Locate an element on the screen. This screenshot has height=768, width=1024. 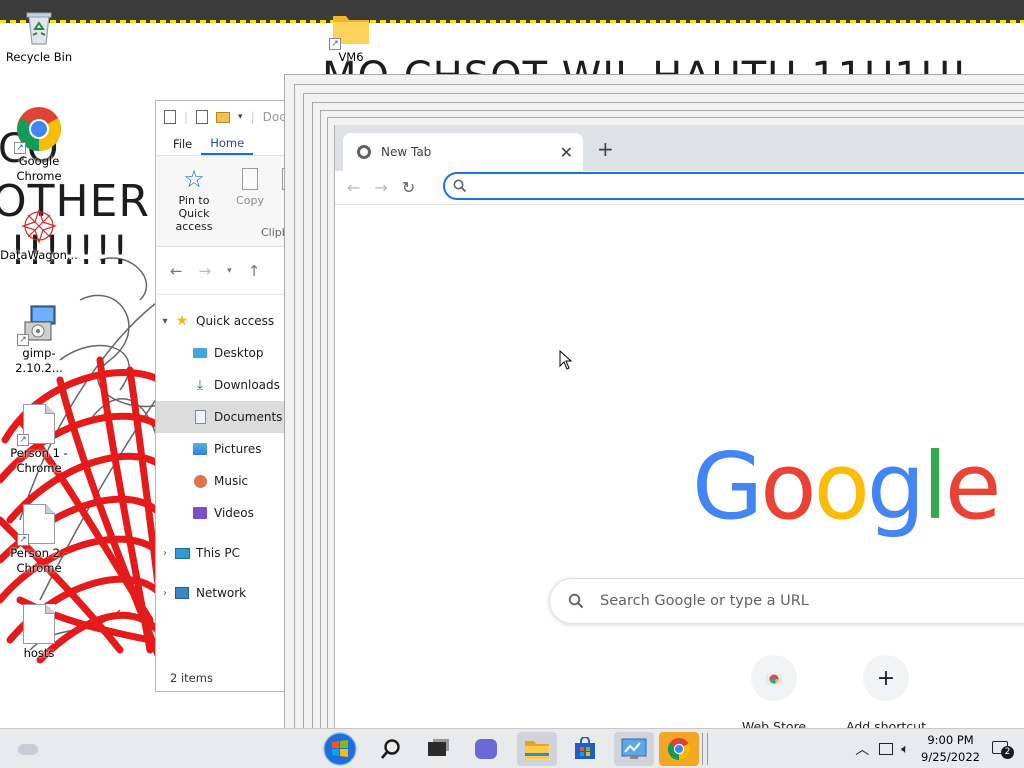
window-title: Doc is located at coordinates (274, 117).